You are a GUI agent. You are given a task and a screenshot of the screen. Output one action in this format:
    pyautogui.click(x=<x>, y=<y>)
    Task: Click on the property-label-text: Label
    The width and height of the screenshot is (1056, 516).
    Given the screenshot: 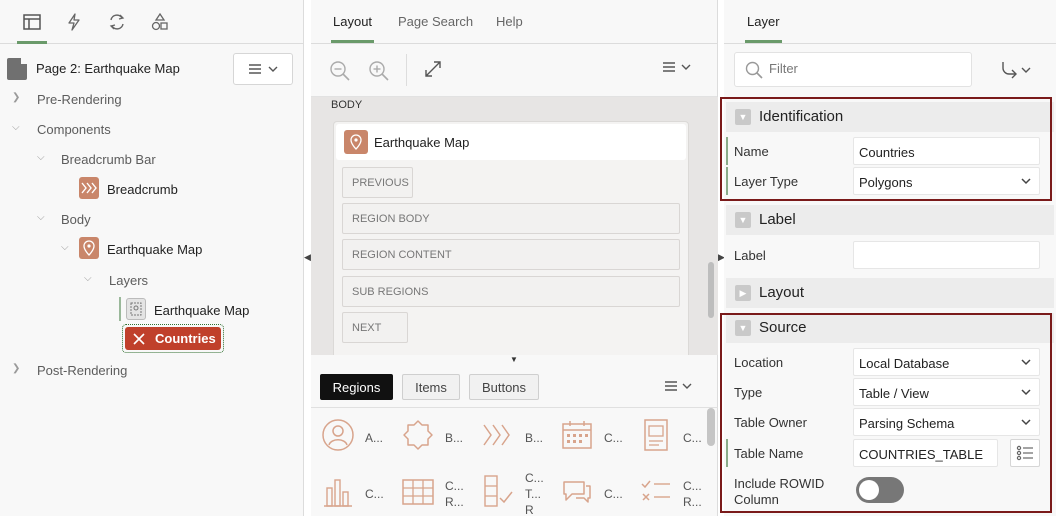 What is the action you would take?
    pyautogui.click(x=890, y=255)
    